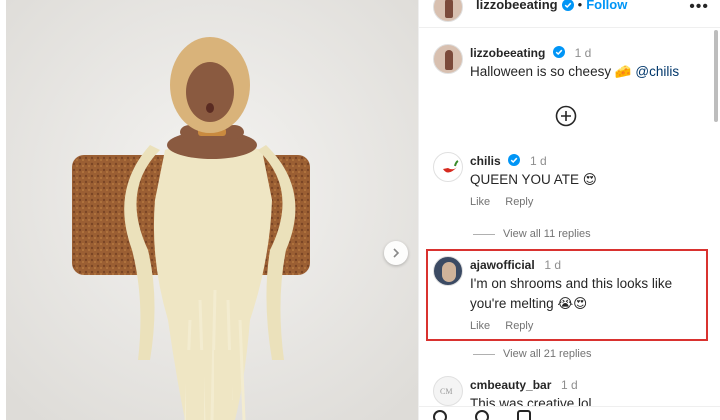  I want to click on chilis-avatar, so click(448, 167).